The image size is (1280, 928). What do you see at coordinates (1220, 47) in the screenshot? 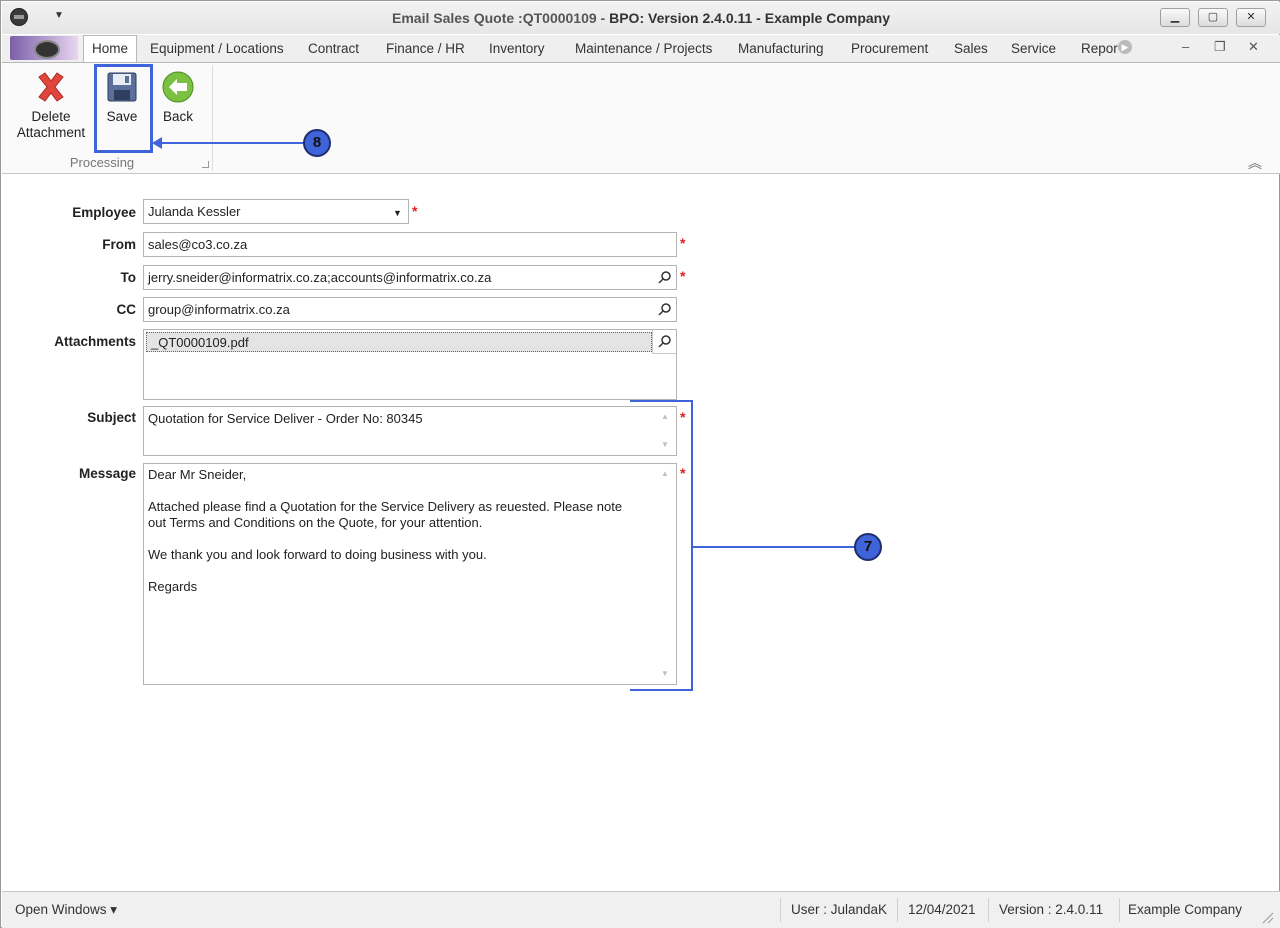
I see `mdi-restore-icon: ❐` at bounding box center [1220, 47].